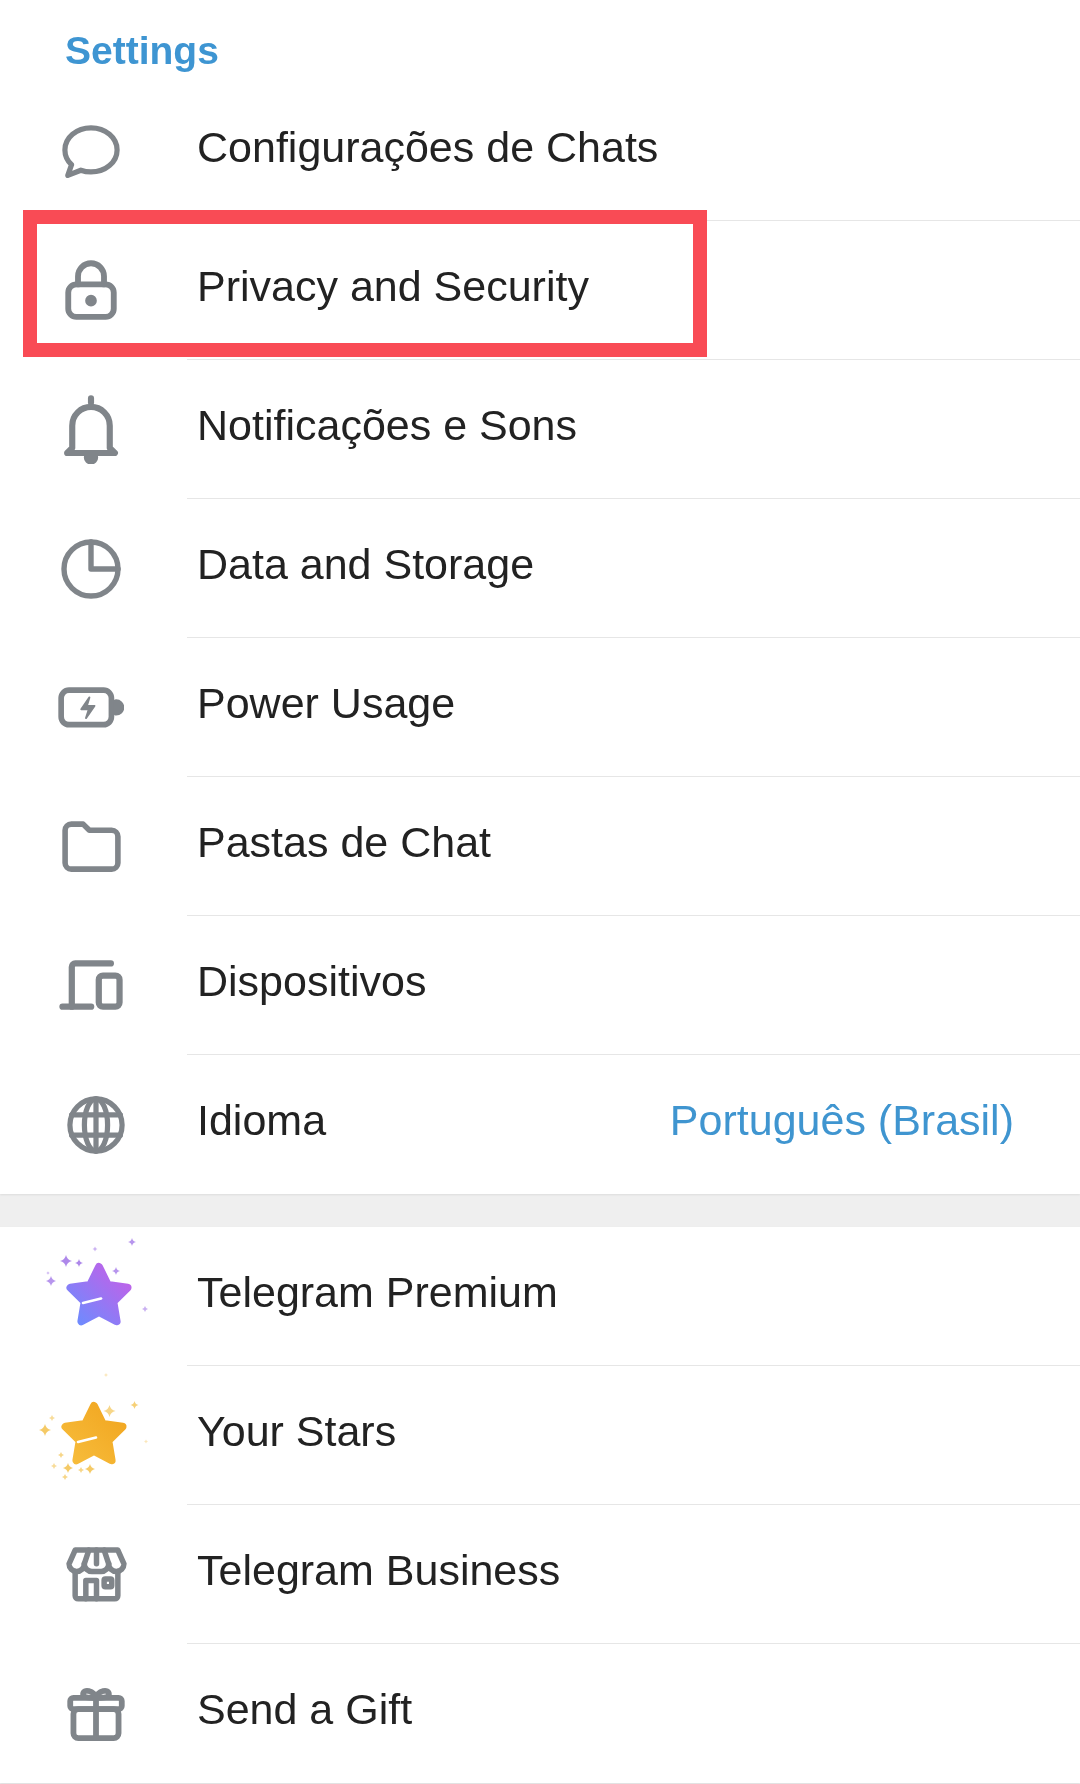 Image resolution: width=1080 pixels, height=1784 pixels. I want to click on menu-item-label: Notificações e Sons, so click(387, 425).